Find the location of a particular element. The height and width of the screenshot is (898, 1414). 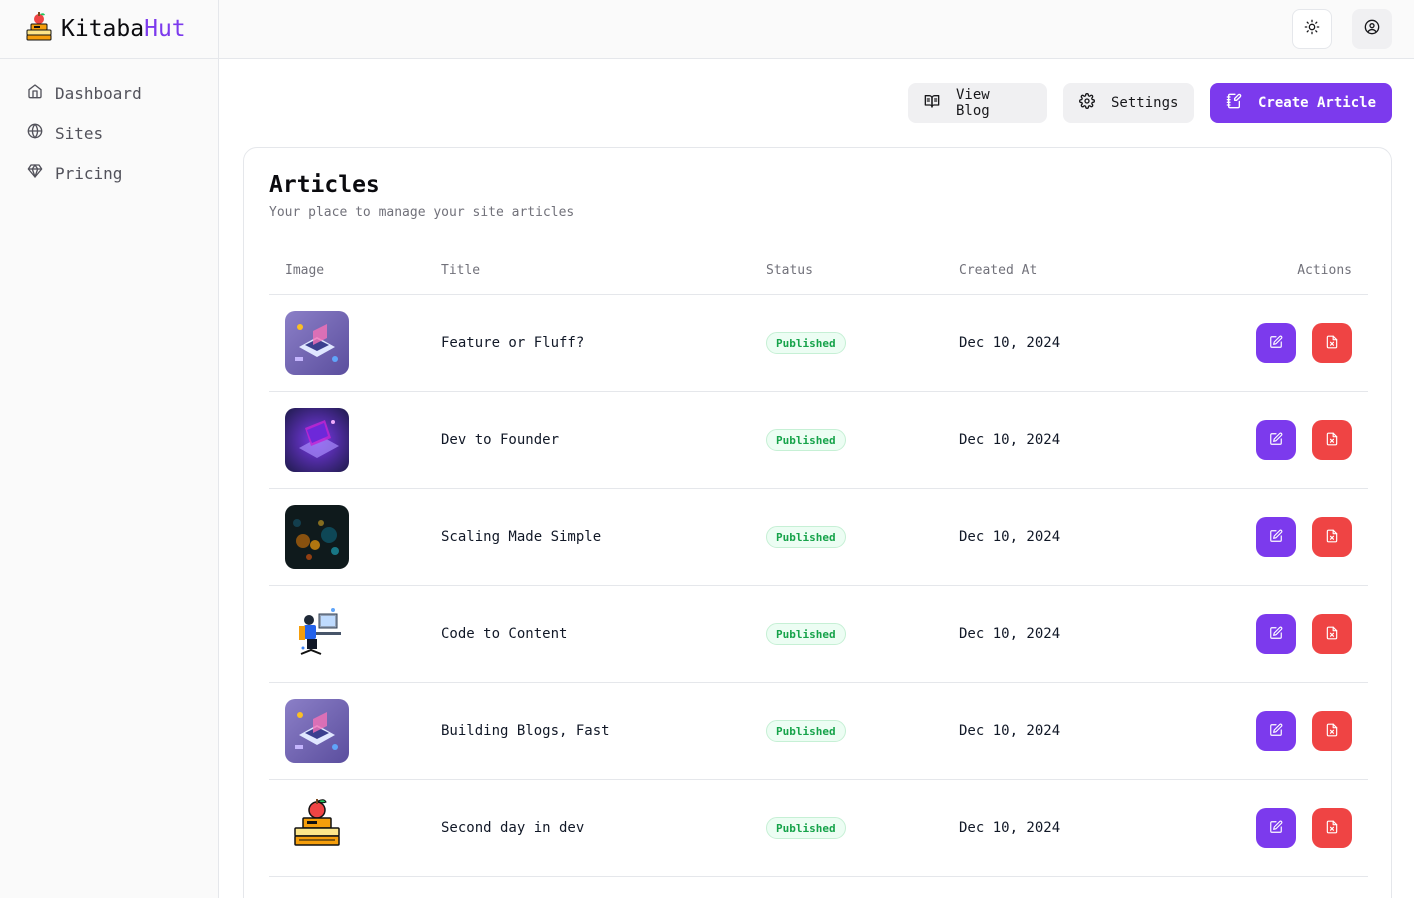

brand-name-main: Kitaba is located at coordinates (103, 29).